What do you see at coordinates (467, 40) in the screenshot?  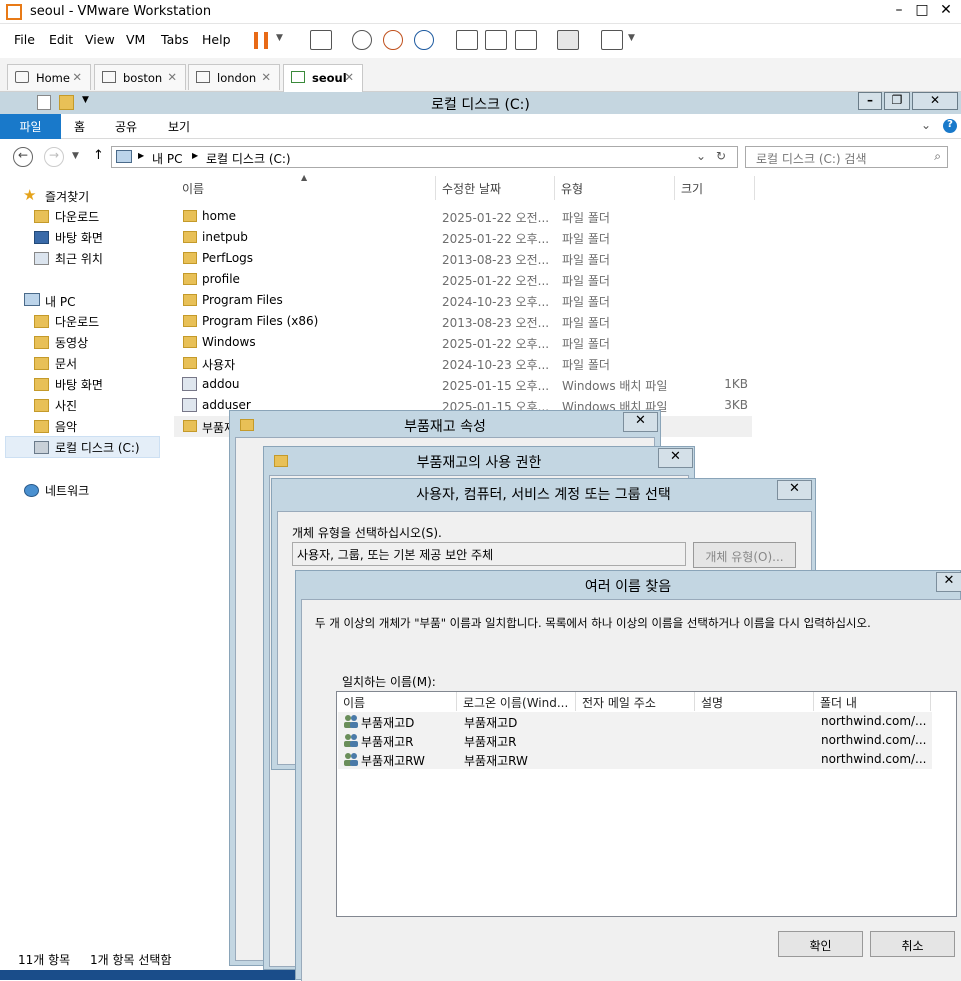 I see `library-view-icon` at bounding box center [467, 40].